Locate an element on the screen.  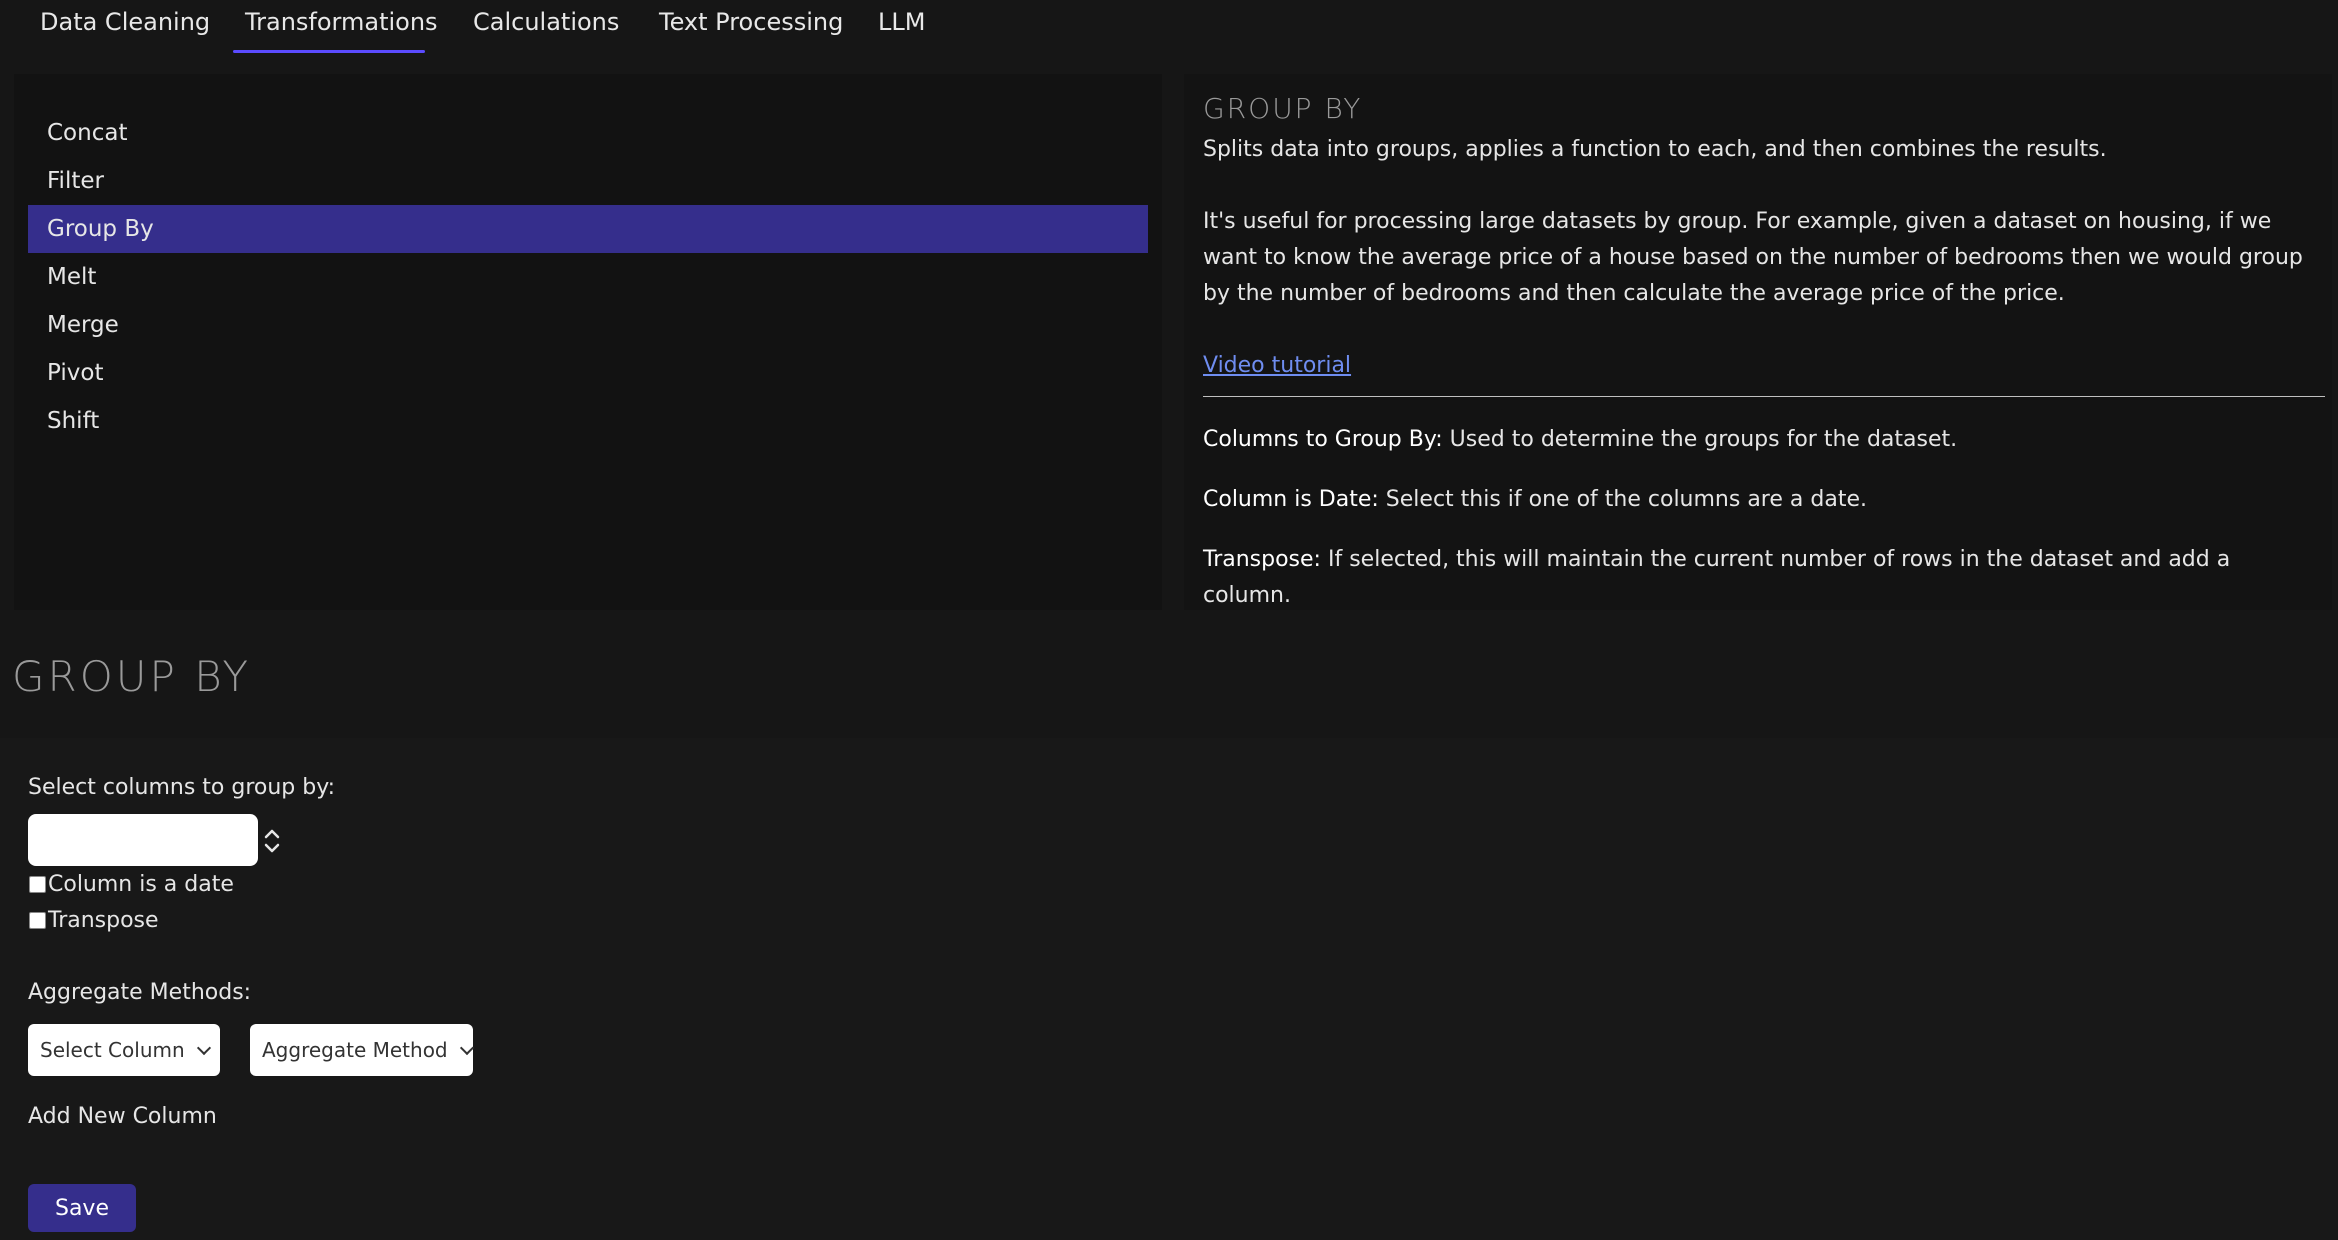
aggregate-method-dropdown: Aggregate Method is located at coordinates (362, 1050).